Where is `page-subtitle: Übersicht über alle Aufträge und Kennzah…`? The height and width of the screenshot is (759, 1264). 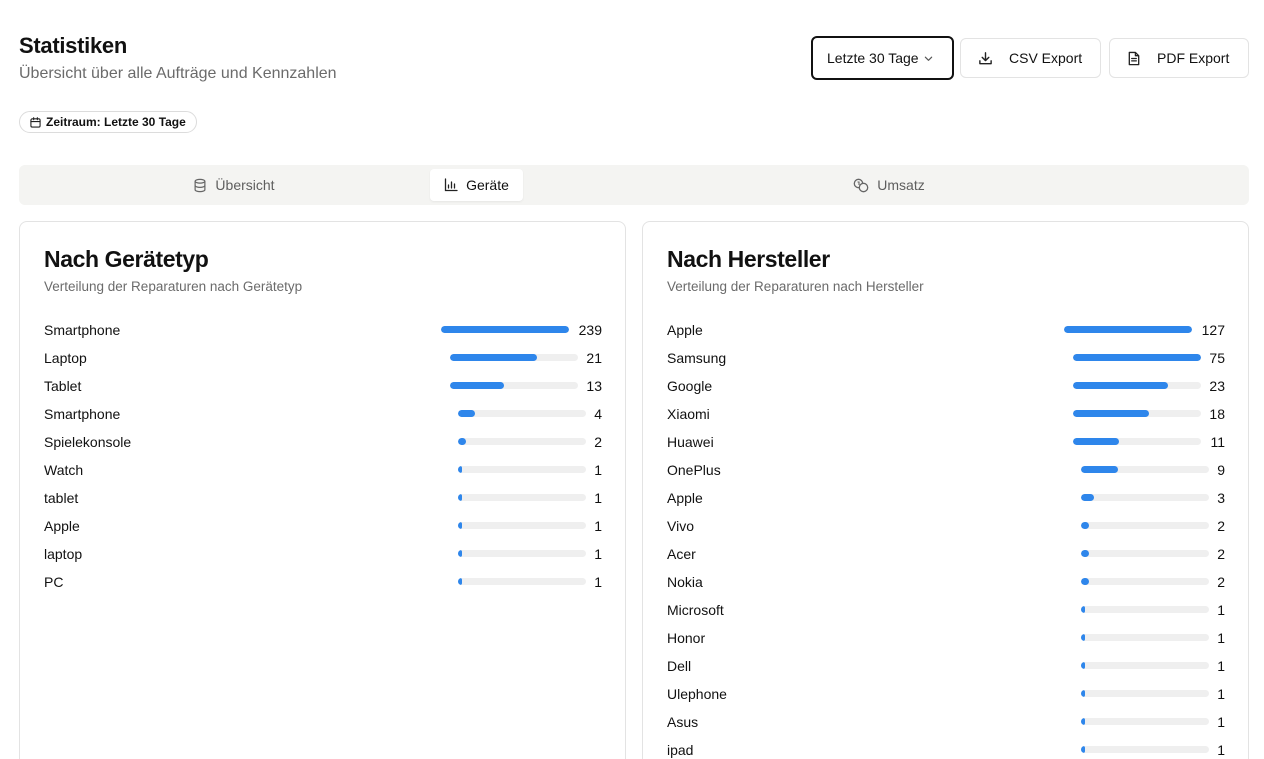
page-subtitle: Übersicht über alle Aufträge und Kennzah… is located at coordinates (178, 73).